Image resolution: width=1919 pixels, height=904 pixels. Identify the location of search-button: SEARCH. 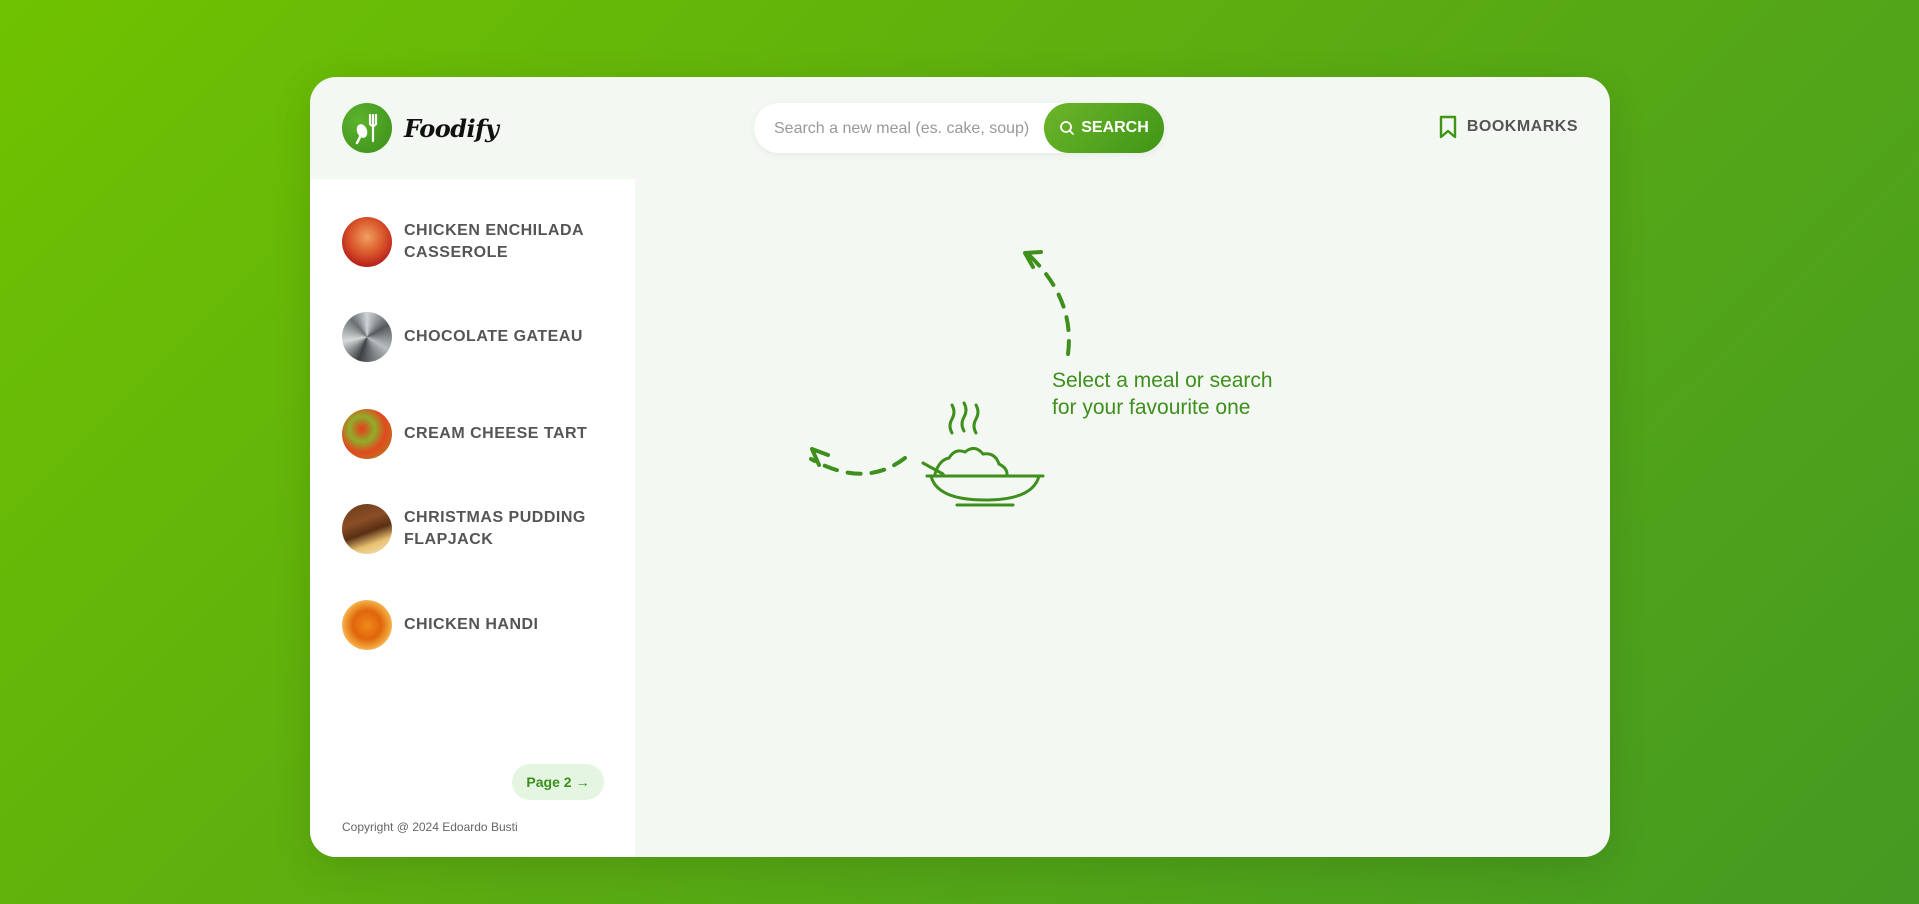
(1104, 128).